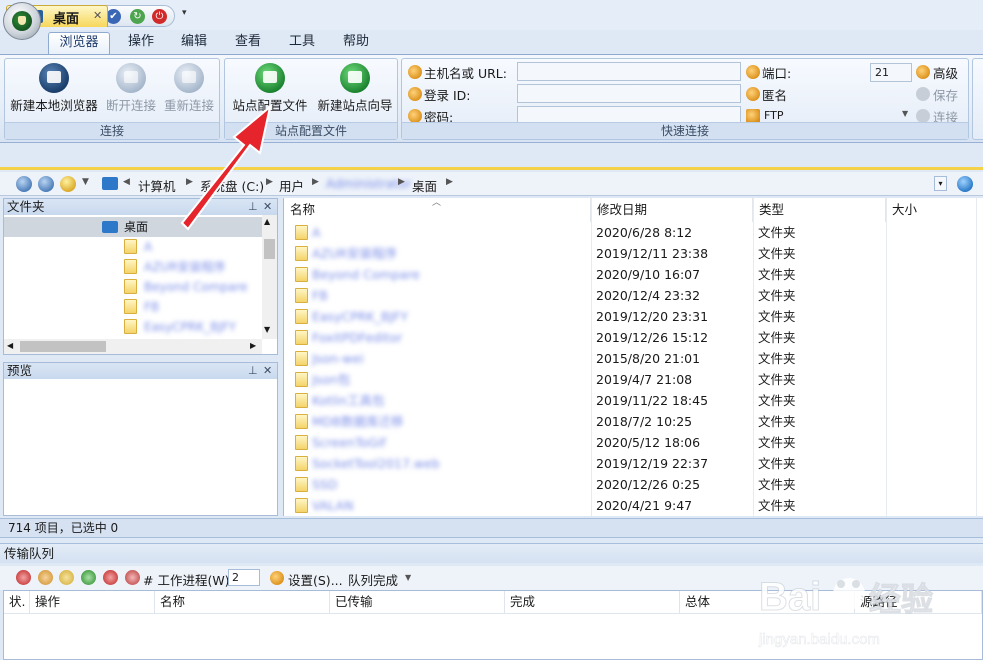 The width and height of the screenshot is (983, 660). Describe the element at coordinates (22, 21) in the screenshot. I see `app-menu-orb-icon` at that location.